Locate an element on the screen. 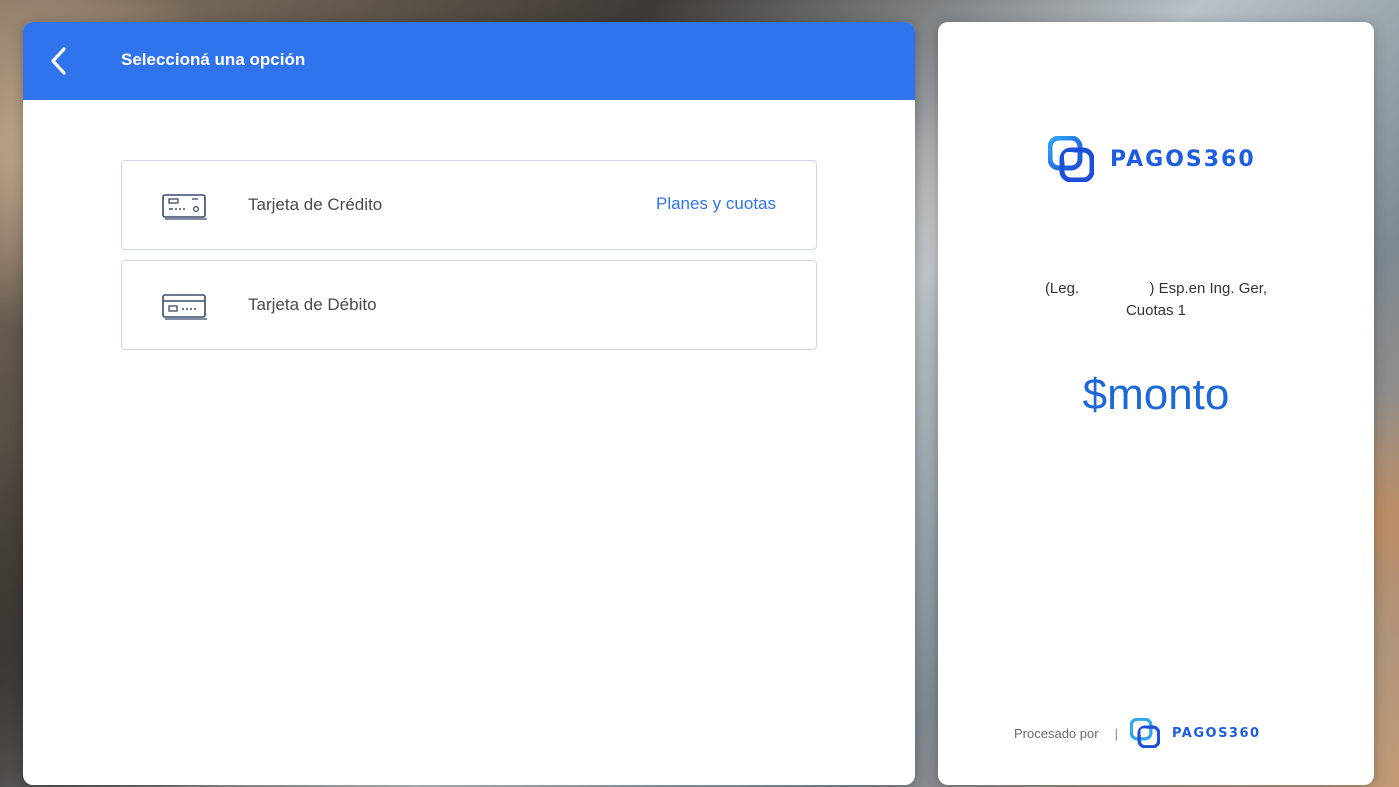 This screenshot has width=1399, height=787. pagos360-logo-small-icon is located at coordinates (1144, 733).